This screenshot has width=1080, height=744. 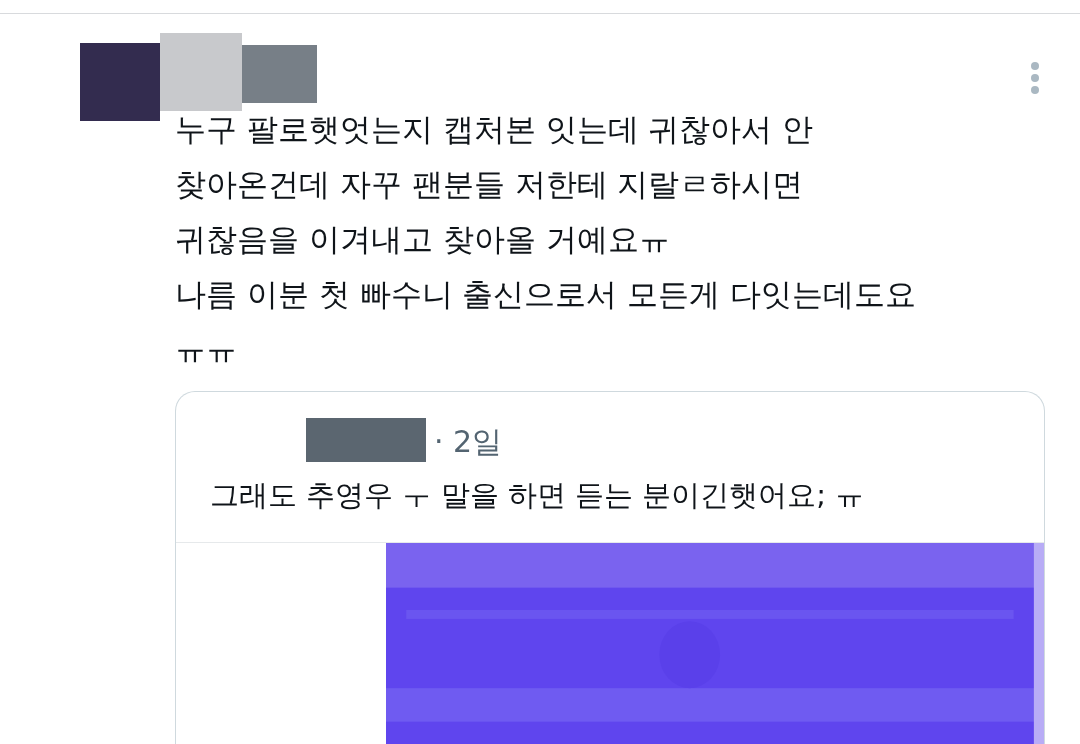 I want to click on post-time: · 2일, so click(x=468, y=442).